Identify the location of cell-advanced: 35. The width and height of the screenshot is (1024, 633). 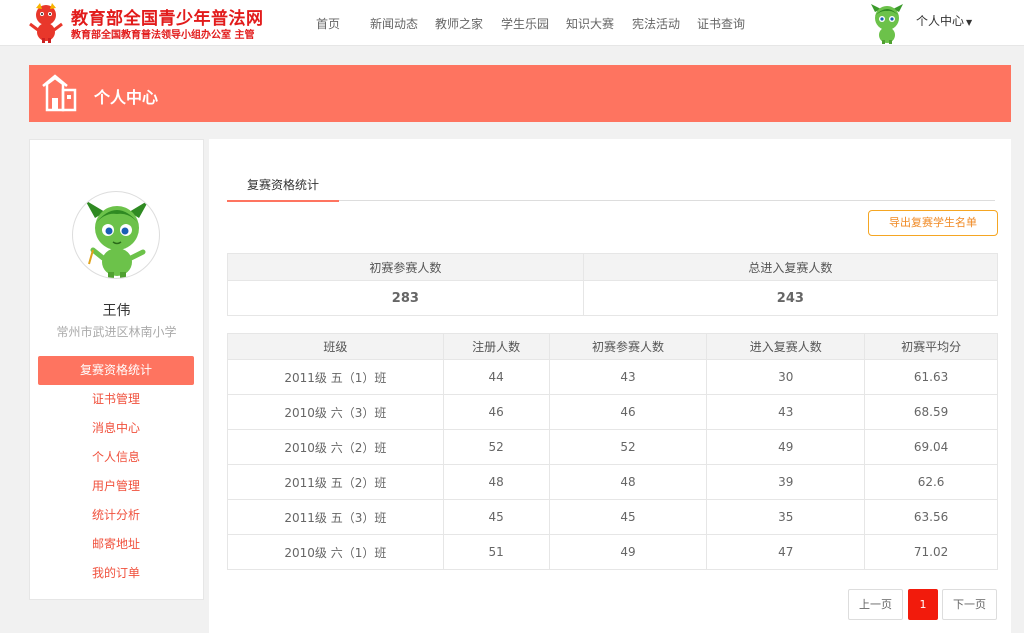
(786, 517).